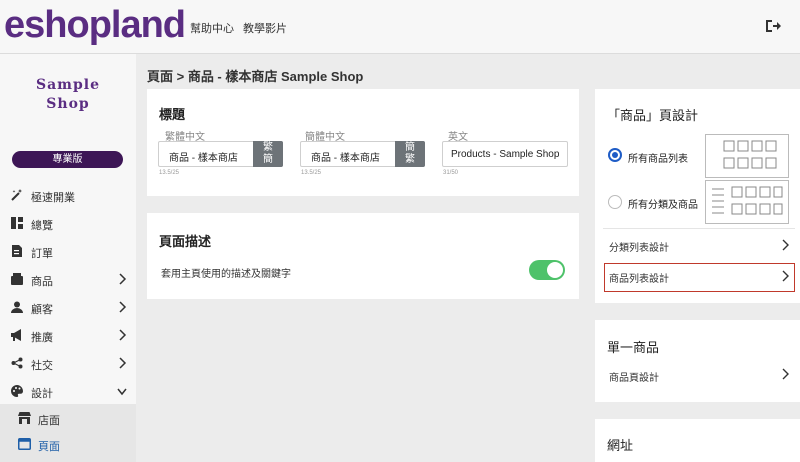 The width and height of the screenshot is (800, 462). What do you see at coordinates (699, 228) in the screenshot?
I see `divider` at bounding box center [699, 228].